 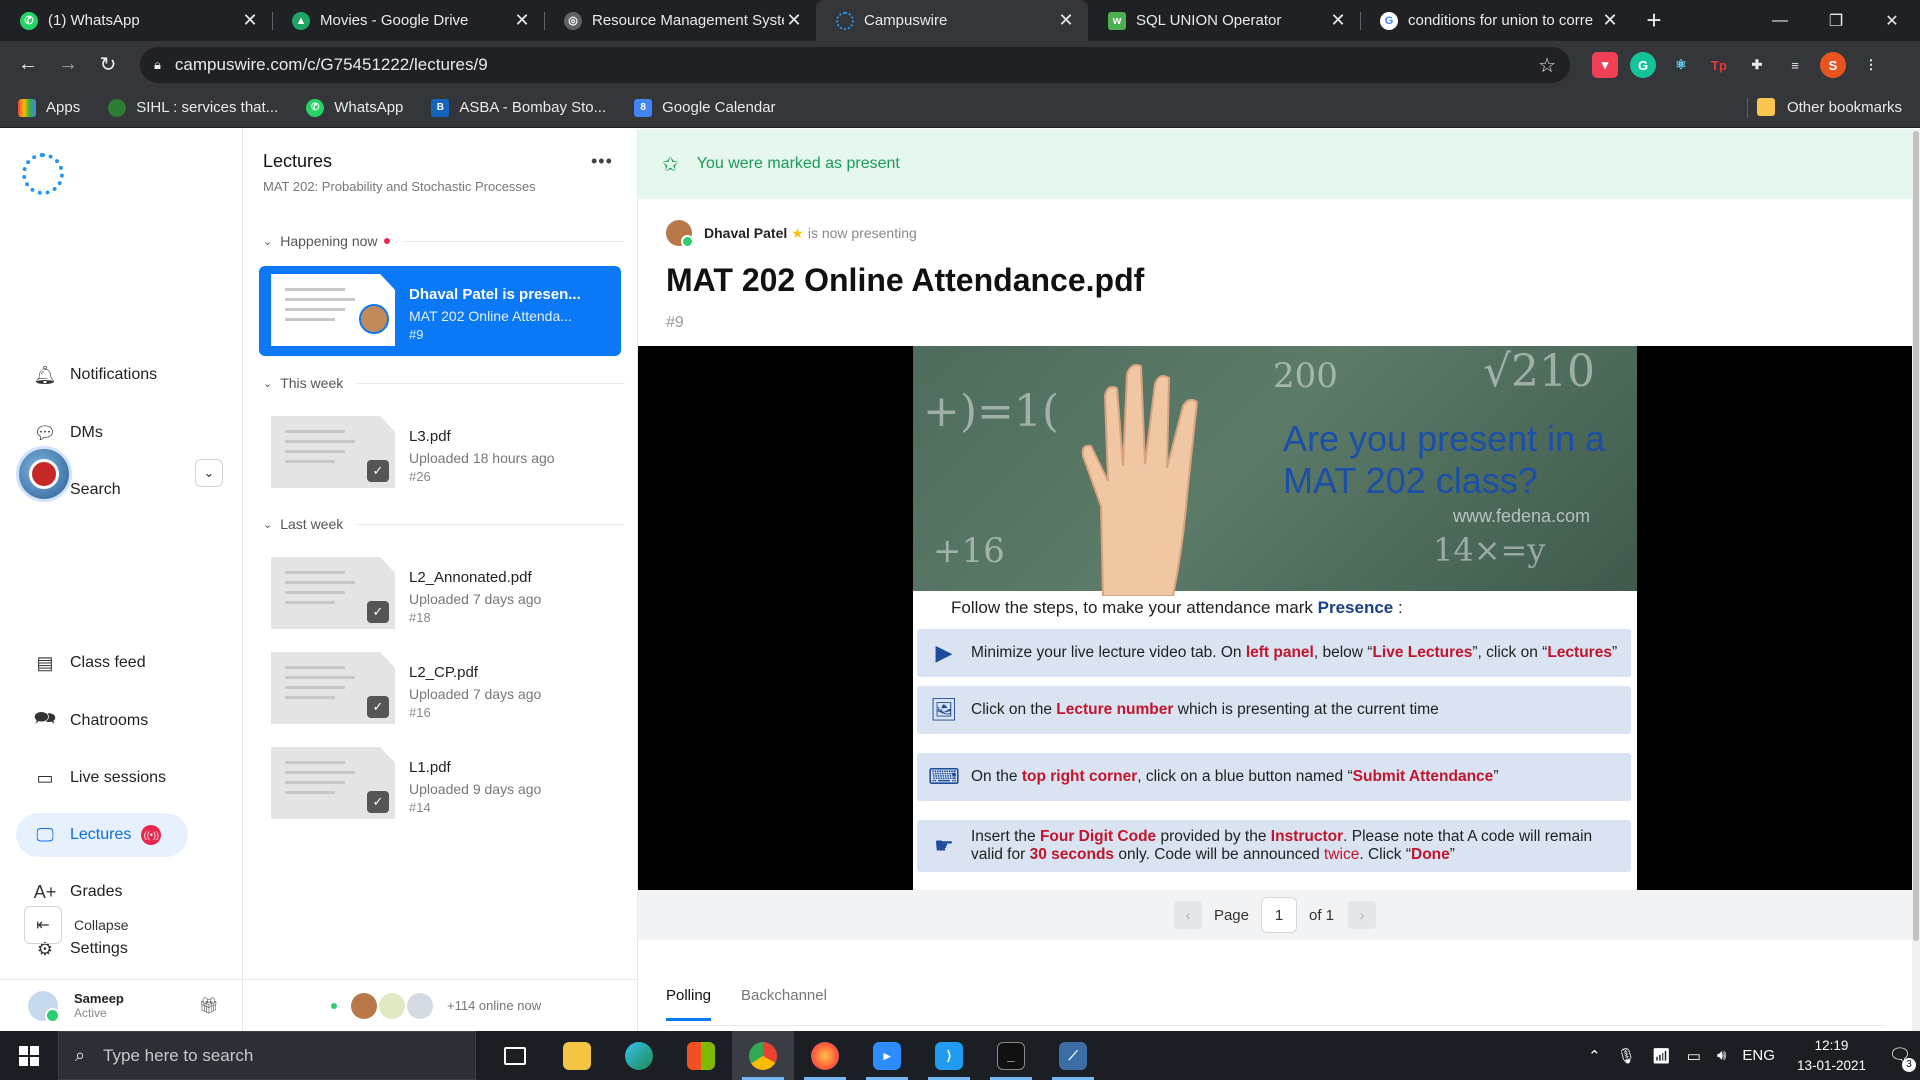 What do you see at coordinates (763, 1055) in the screenshot?
I see `chrome-button` at bounding box center [763, 1055].